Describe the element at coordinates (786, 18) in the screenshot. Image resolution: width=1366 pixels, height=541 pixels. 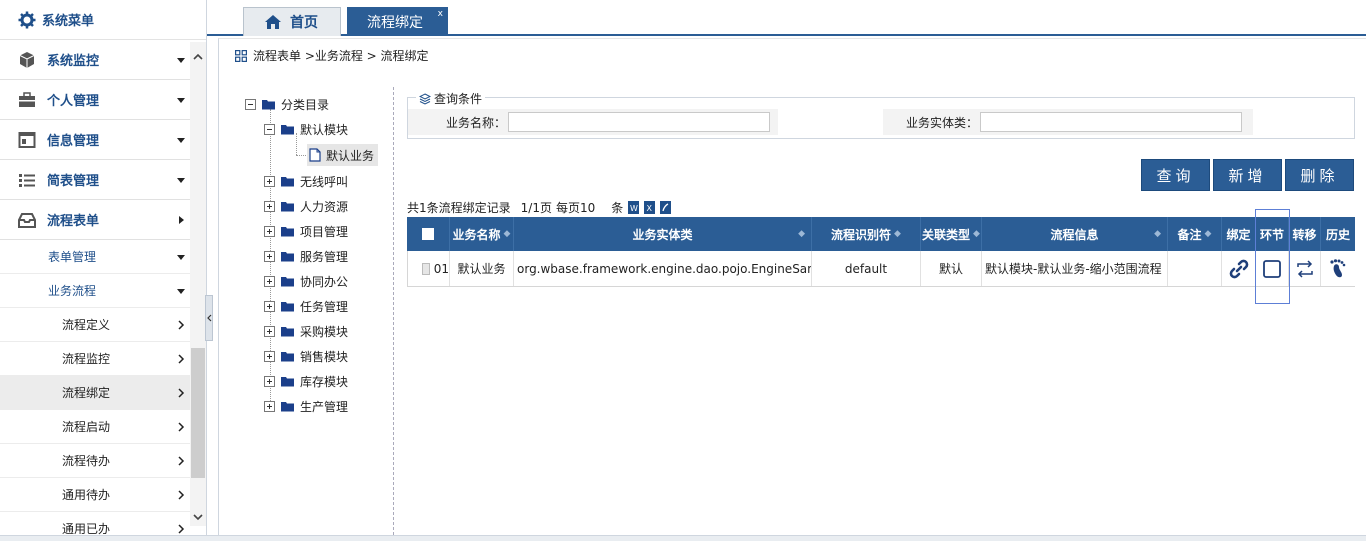
I see `tab-bar: 首页 流程绑定 x` at that location.